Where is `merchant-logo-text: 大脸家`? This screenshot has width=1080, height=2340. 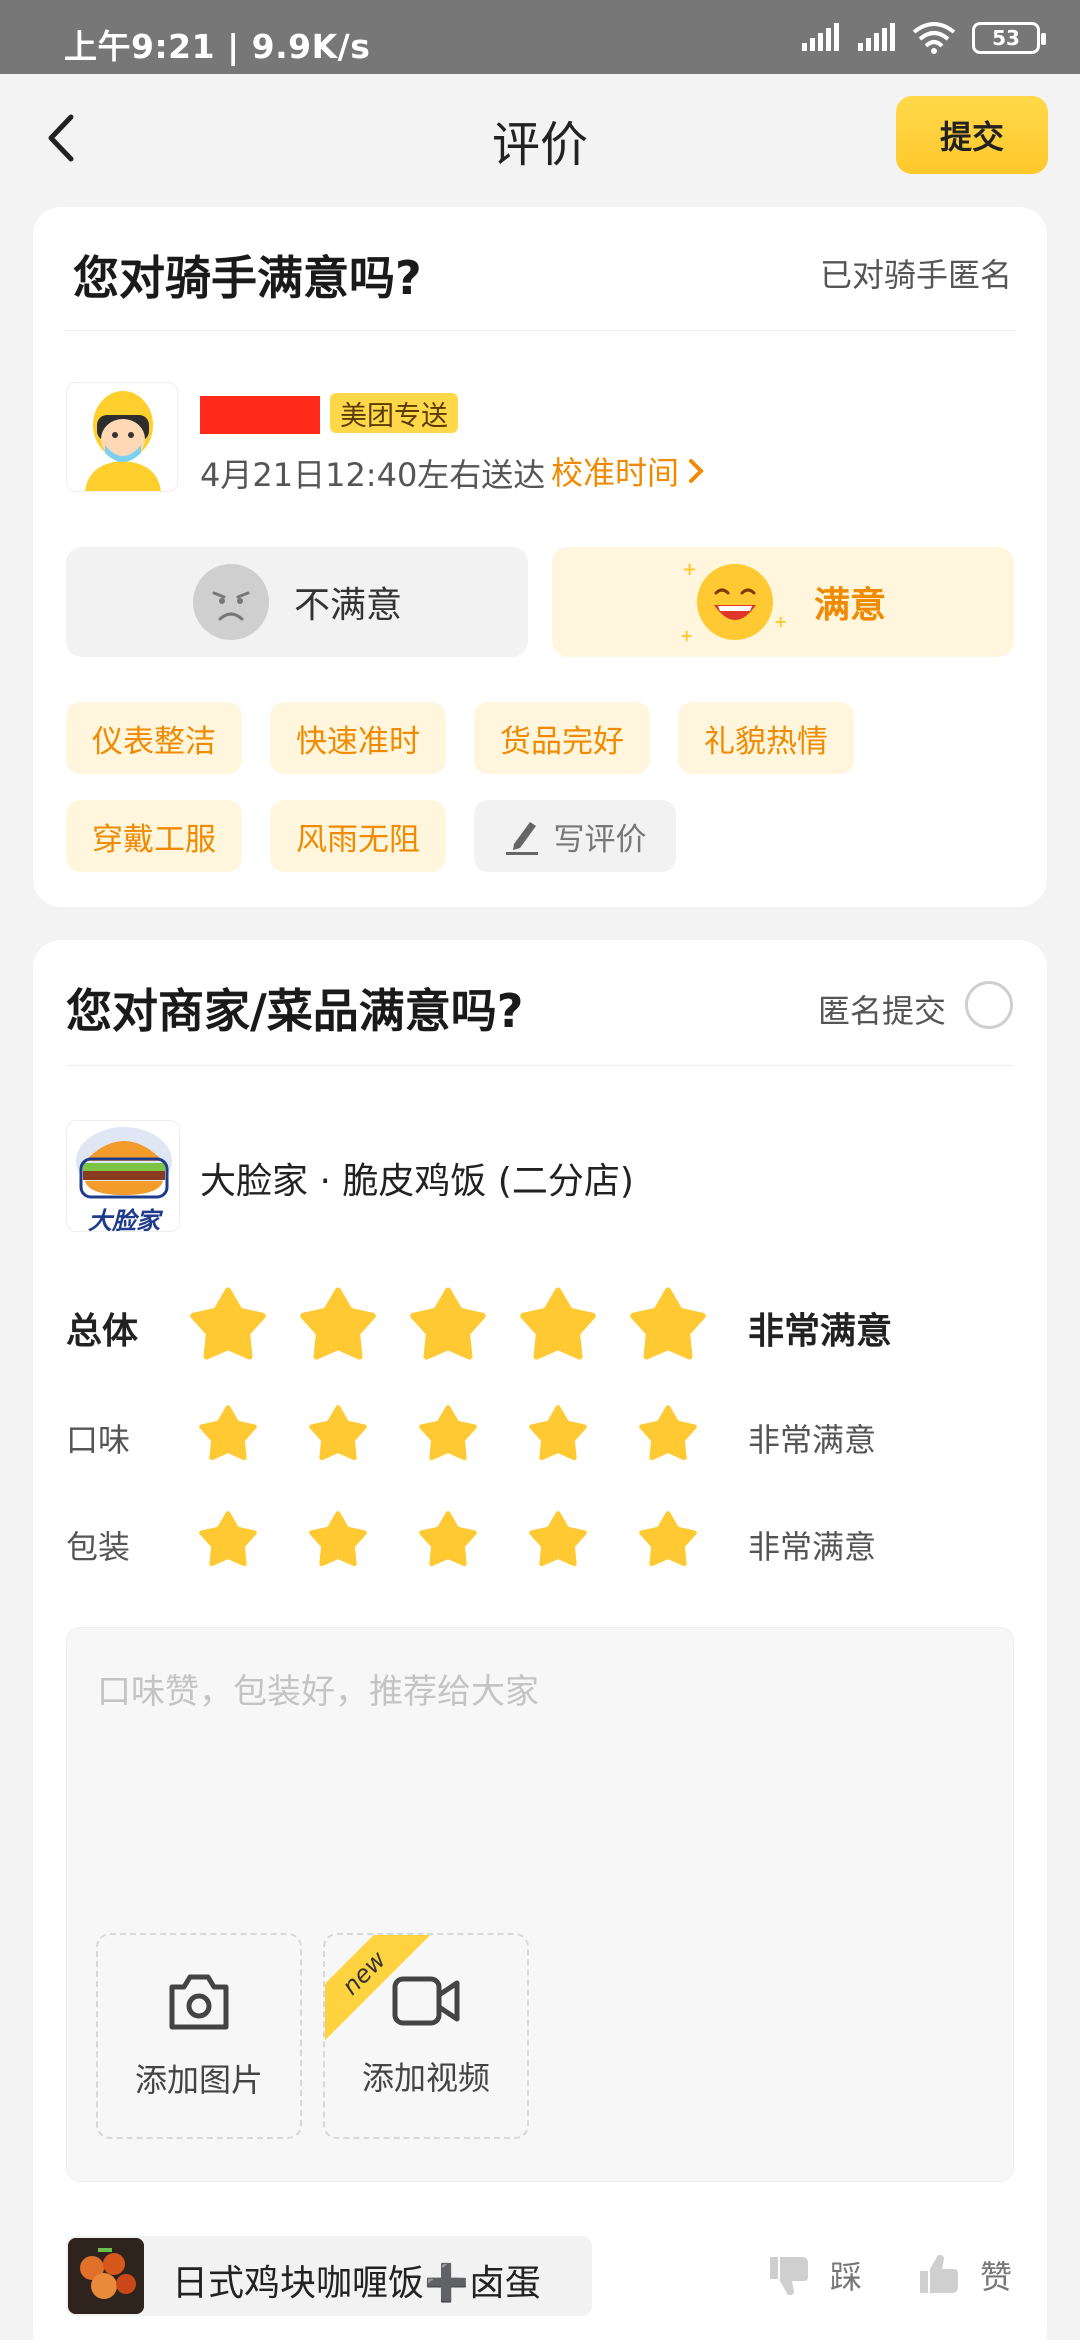 merchant-logo-text: 大脸家 is located at coordinates (124, 1219).